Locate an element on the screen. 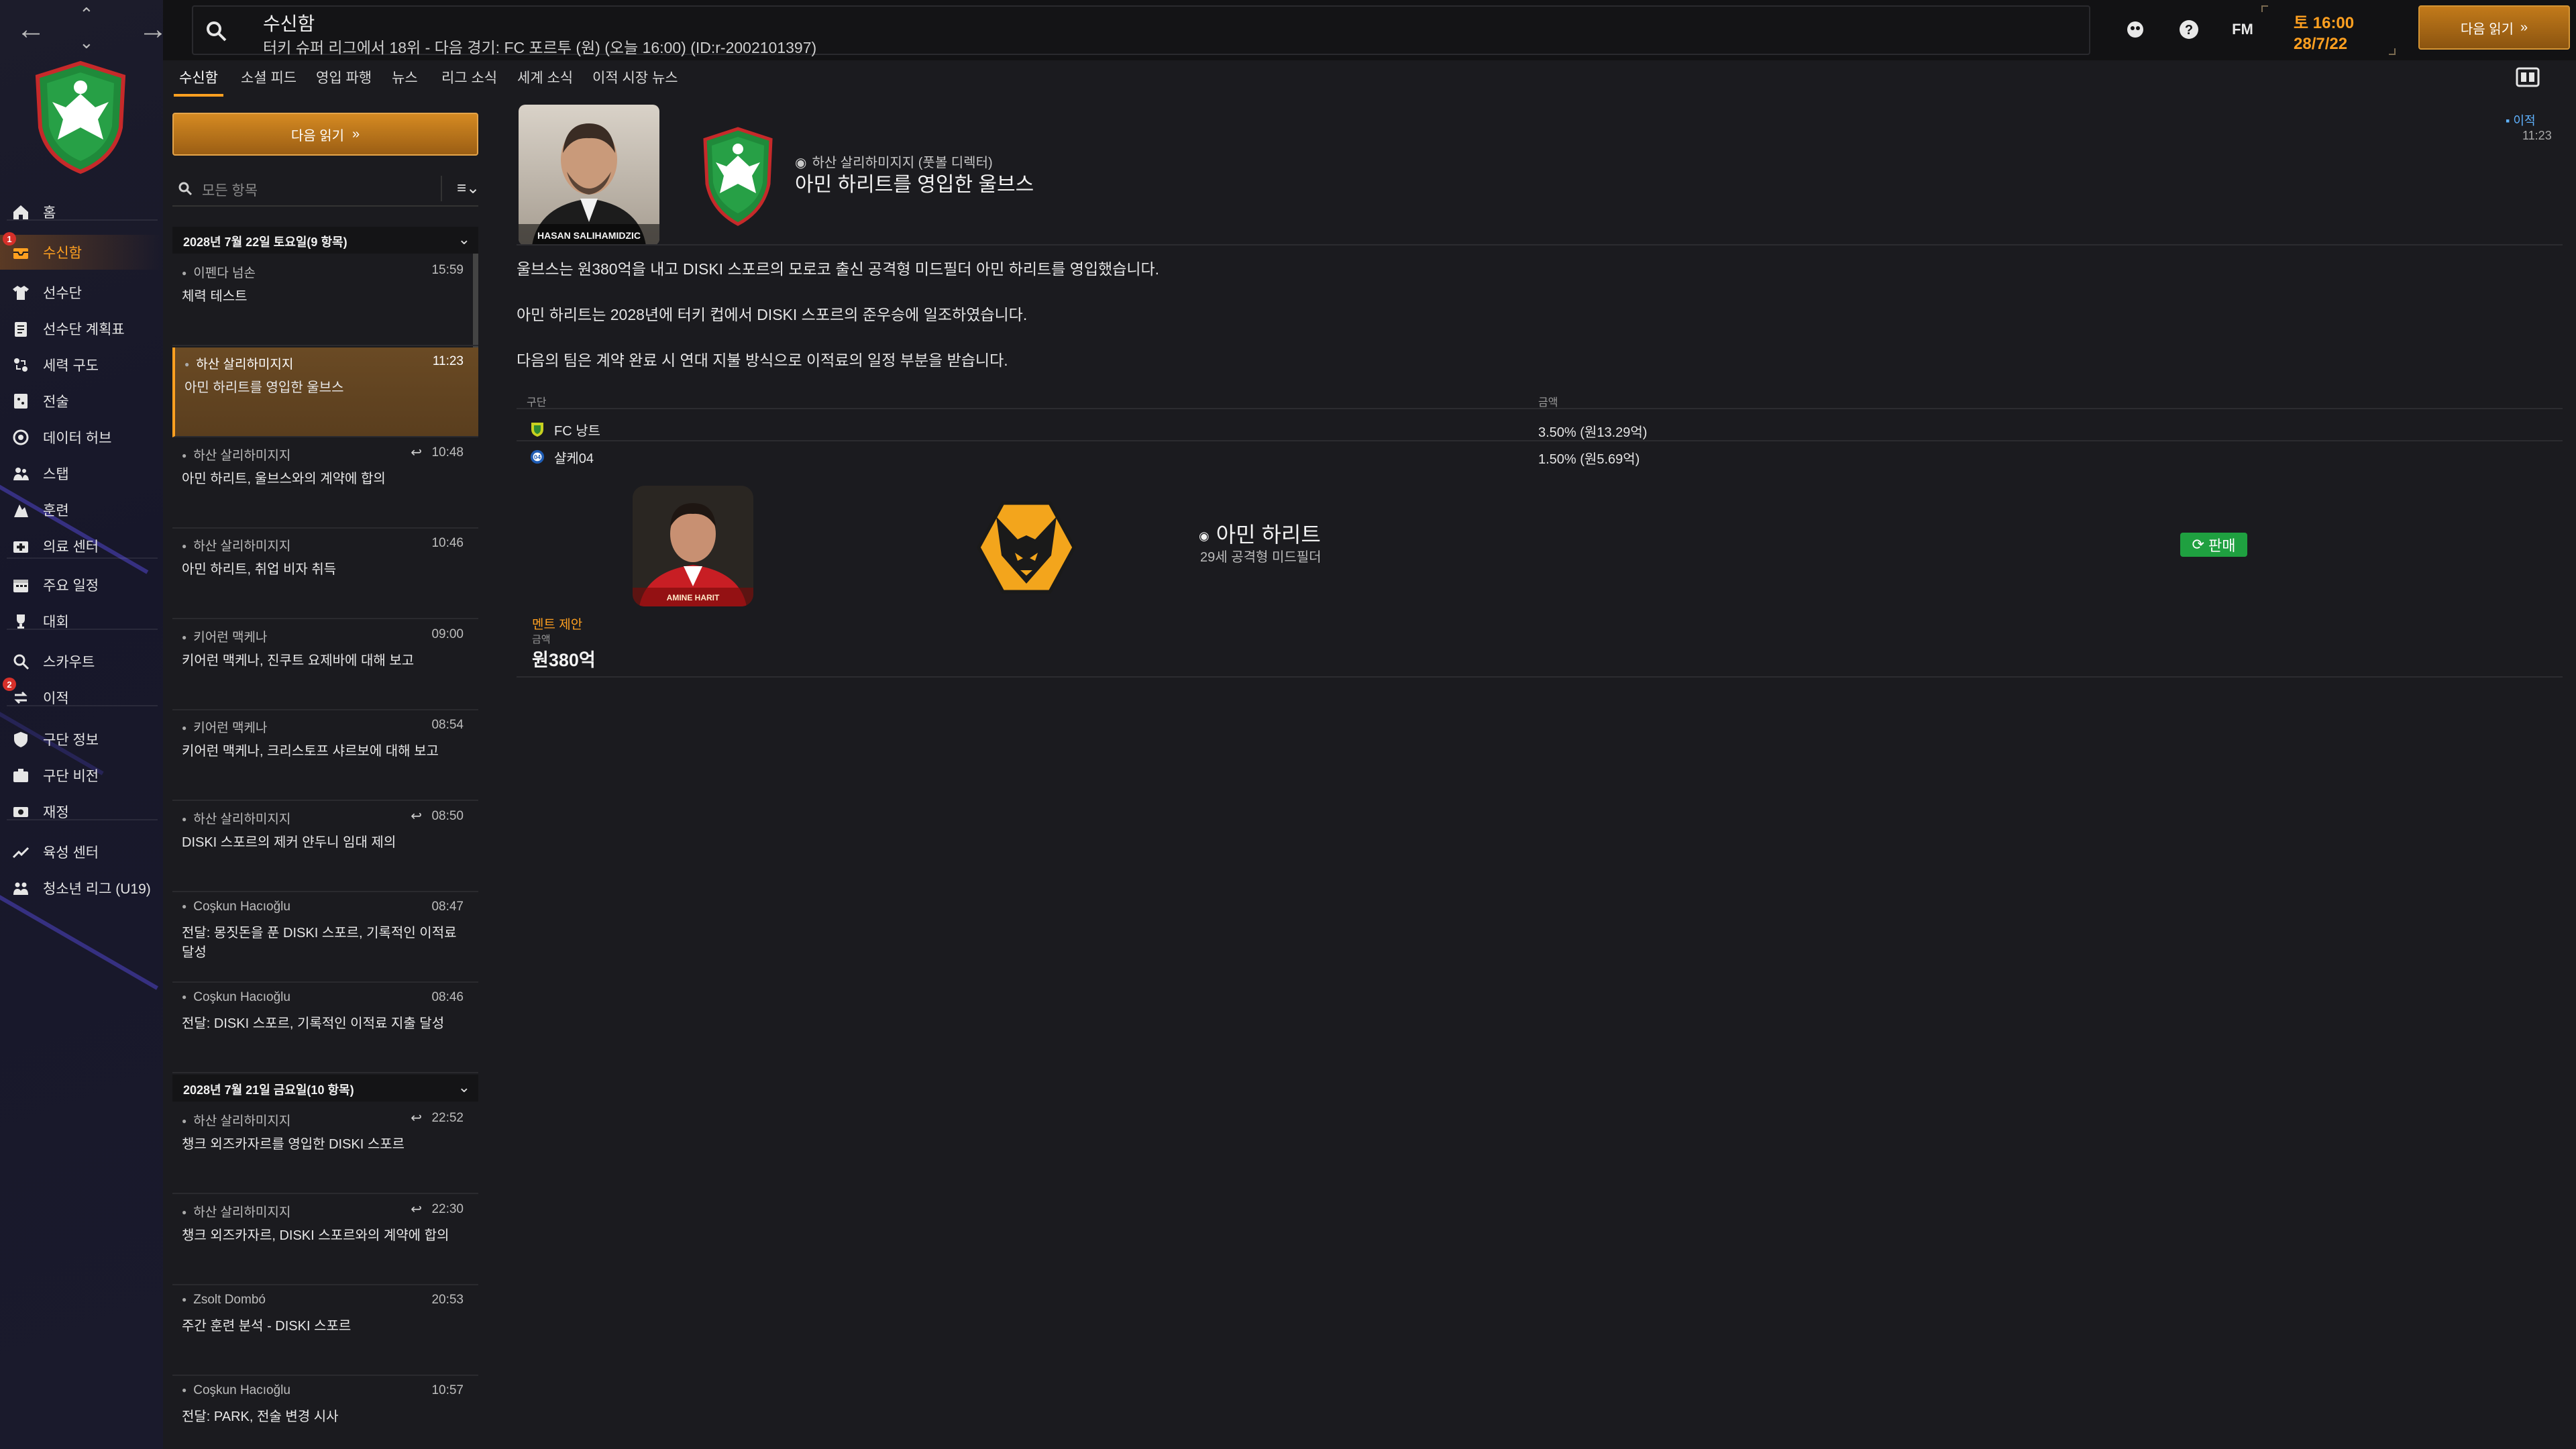  dynamics-icon is located at coordinates (21, 365).